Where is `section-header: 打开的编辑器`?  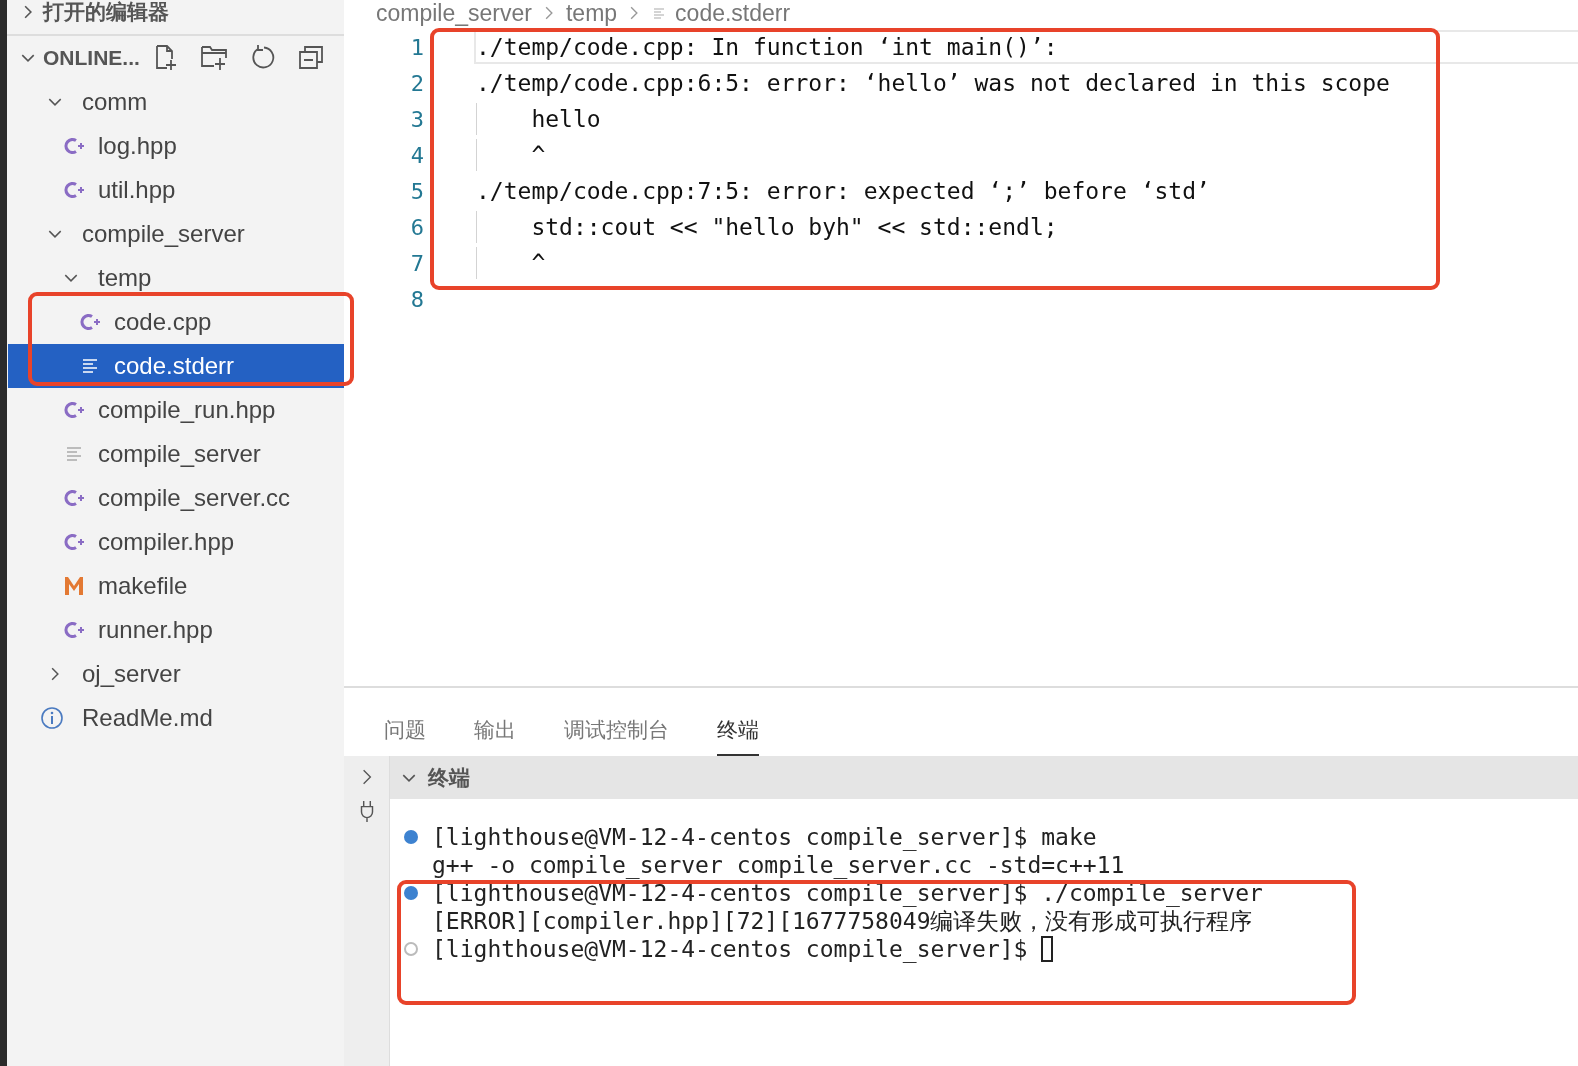 section-header: 打开的编辑器 is located at coordinates (175, 18).